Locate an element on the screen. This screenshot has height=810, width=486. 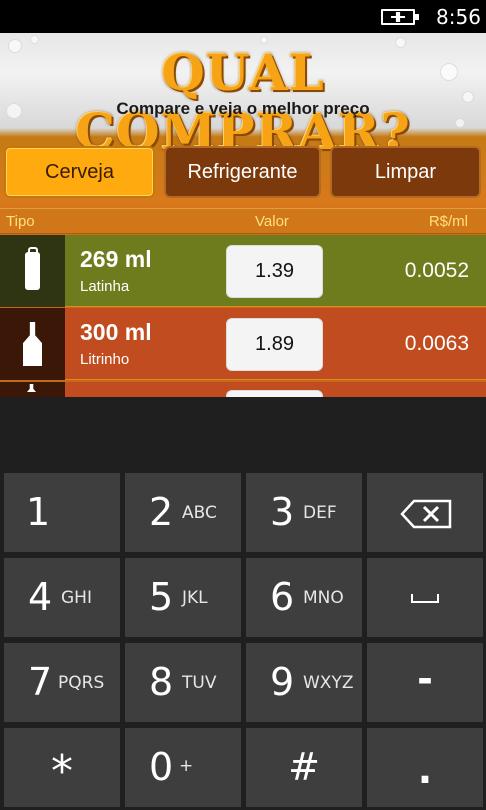
app-subtitle: Compare e veja o melhor preço is located at coordinates (243, 108).